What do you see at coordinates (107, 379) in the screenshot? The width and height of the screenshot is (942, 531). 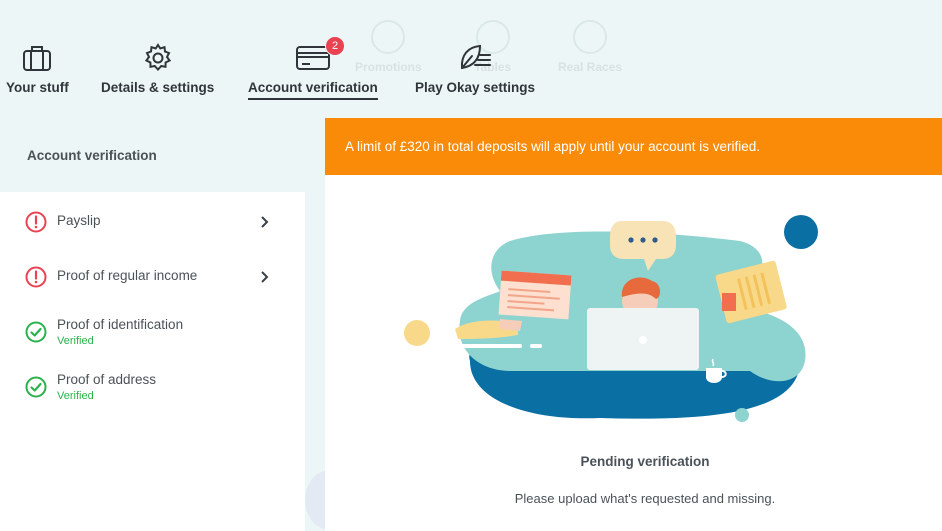 I see `sidebar-item-label: Proof of address` at bounding box center [107, 379].